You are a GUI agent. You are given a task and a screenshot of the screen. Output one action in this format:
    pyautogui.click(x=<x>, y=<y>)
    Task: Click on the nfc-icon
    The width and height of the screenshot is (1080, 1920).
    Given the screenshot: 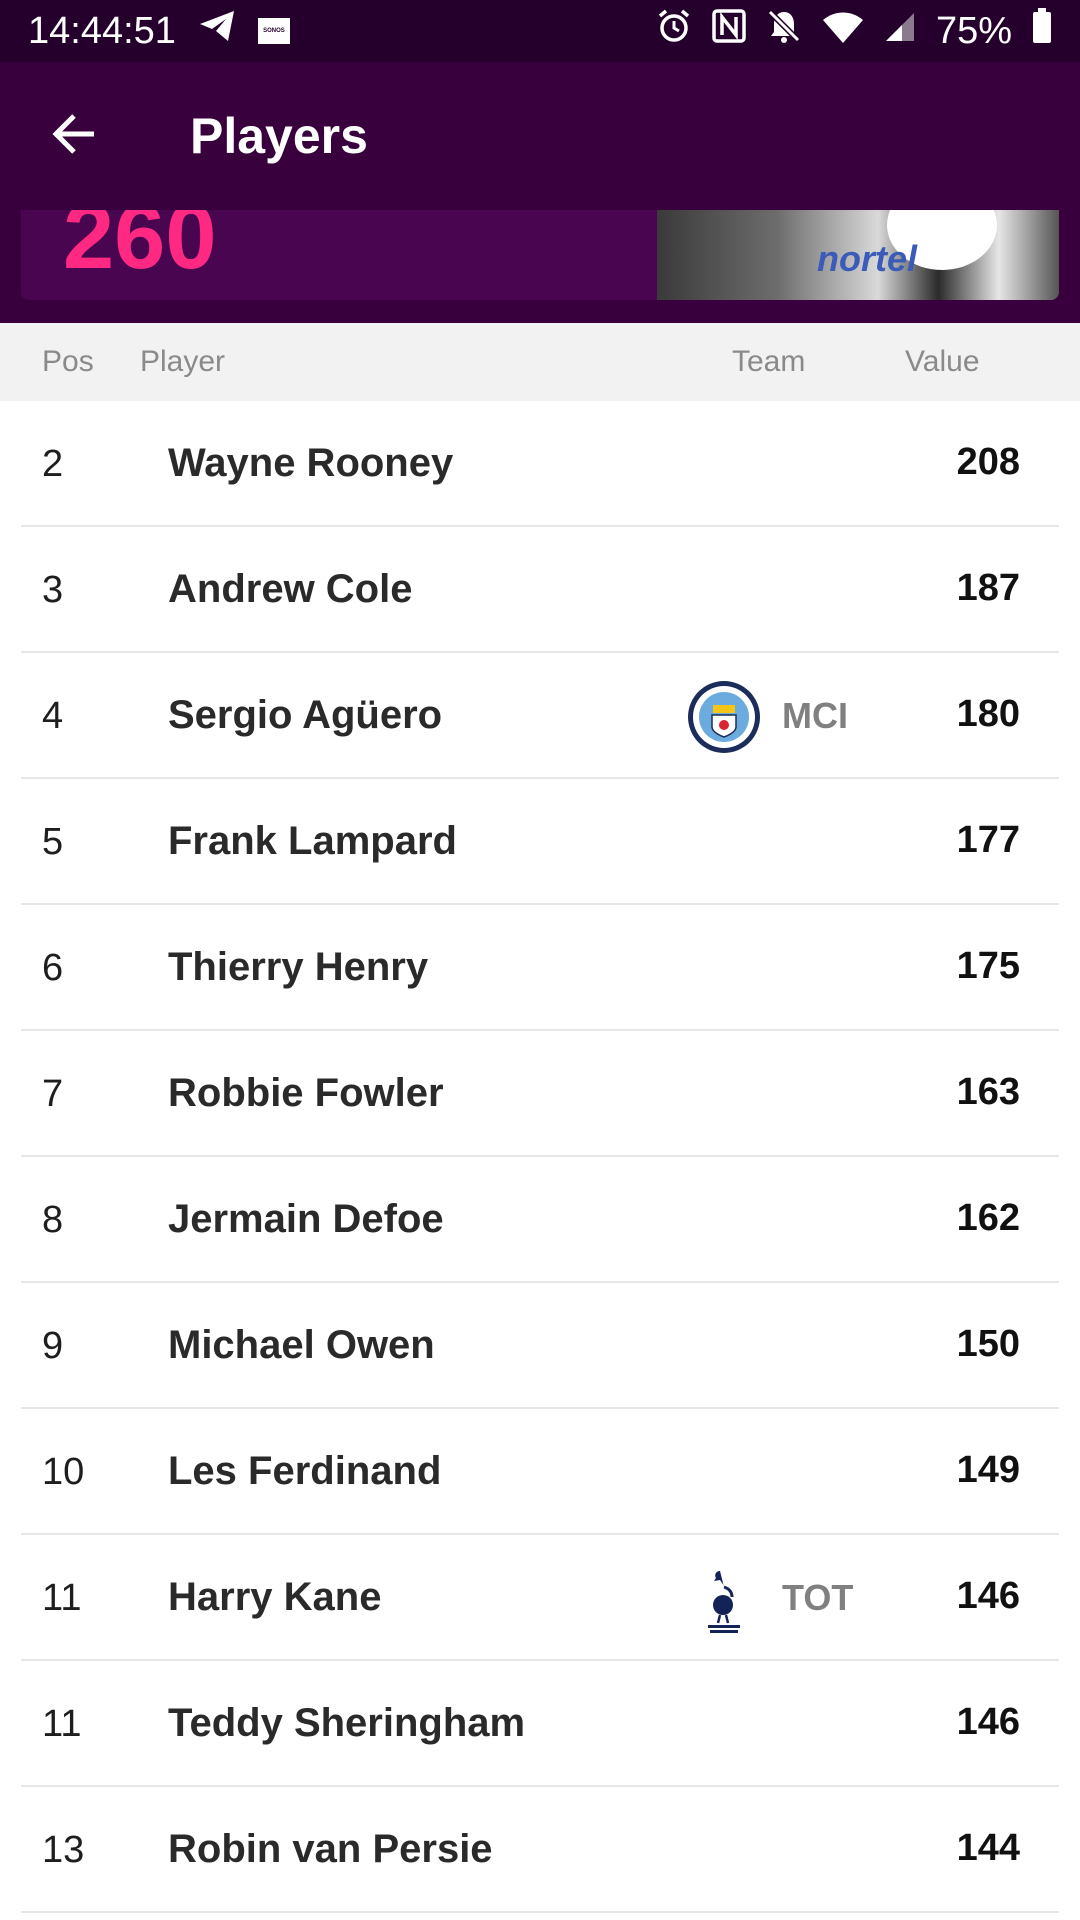 What is the action you would take?
    pyautogui.click(x=729, y=31)
    